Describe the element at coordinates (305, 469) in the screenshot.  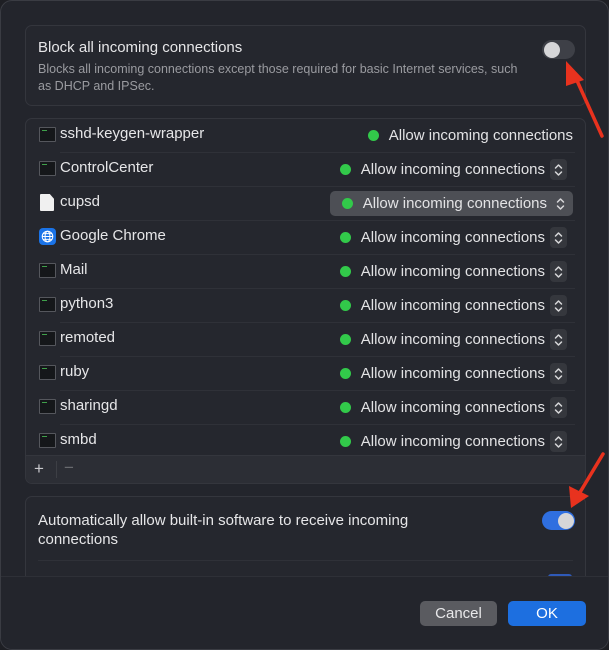
I see `list-footer: + −` at that location.